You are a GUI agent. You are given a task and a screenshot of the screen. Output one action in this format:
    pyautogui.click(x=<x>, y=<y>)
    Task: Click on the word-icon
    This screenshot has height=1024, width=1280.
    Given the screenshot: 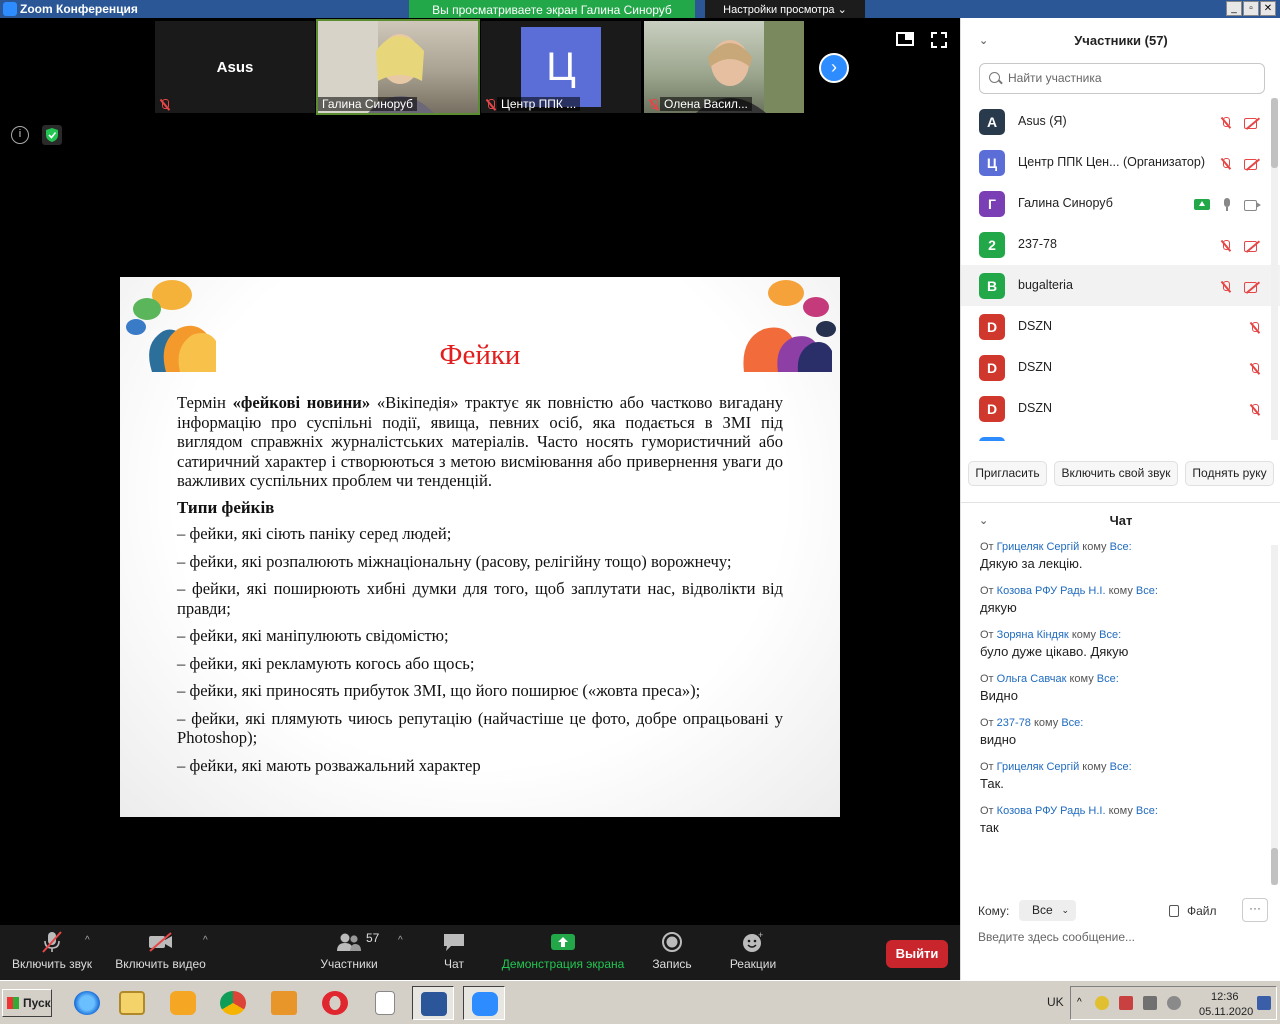 What is the action you would take?
    pyautogui.click(x=433, y=1003)
    